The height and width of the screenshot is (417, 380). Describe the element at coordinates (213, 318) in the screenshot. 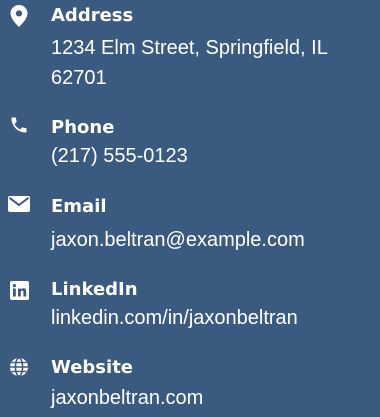

I see `linkedin-link: linkedin.com/in/jaxonbeltran` at that location.